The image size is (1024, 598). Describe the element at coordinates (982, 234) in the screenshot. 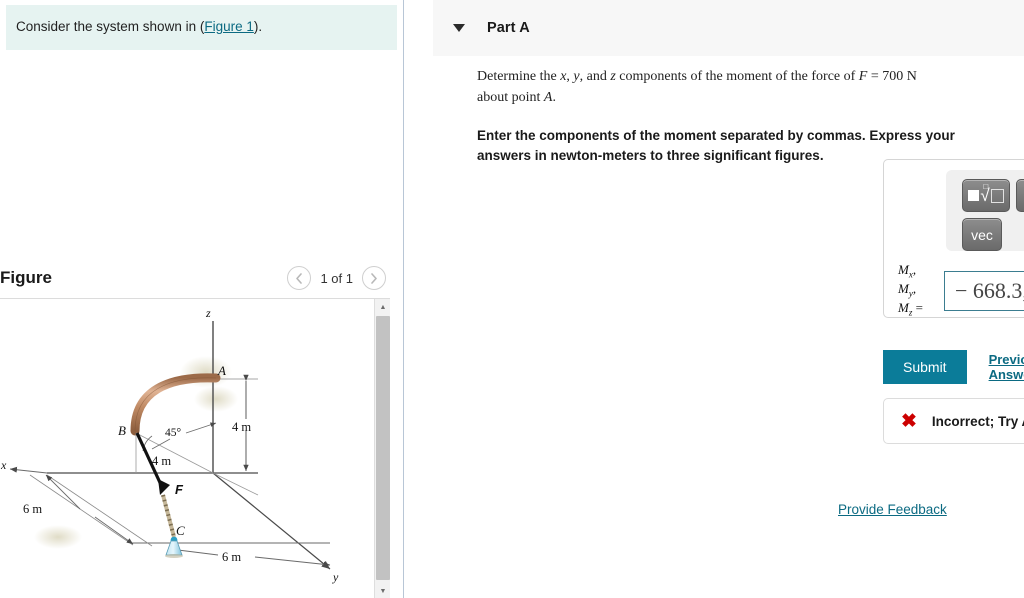

I see `vector-button: vec` at that location.